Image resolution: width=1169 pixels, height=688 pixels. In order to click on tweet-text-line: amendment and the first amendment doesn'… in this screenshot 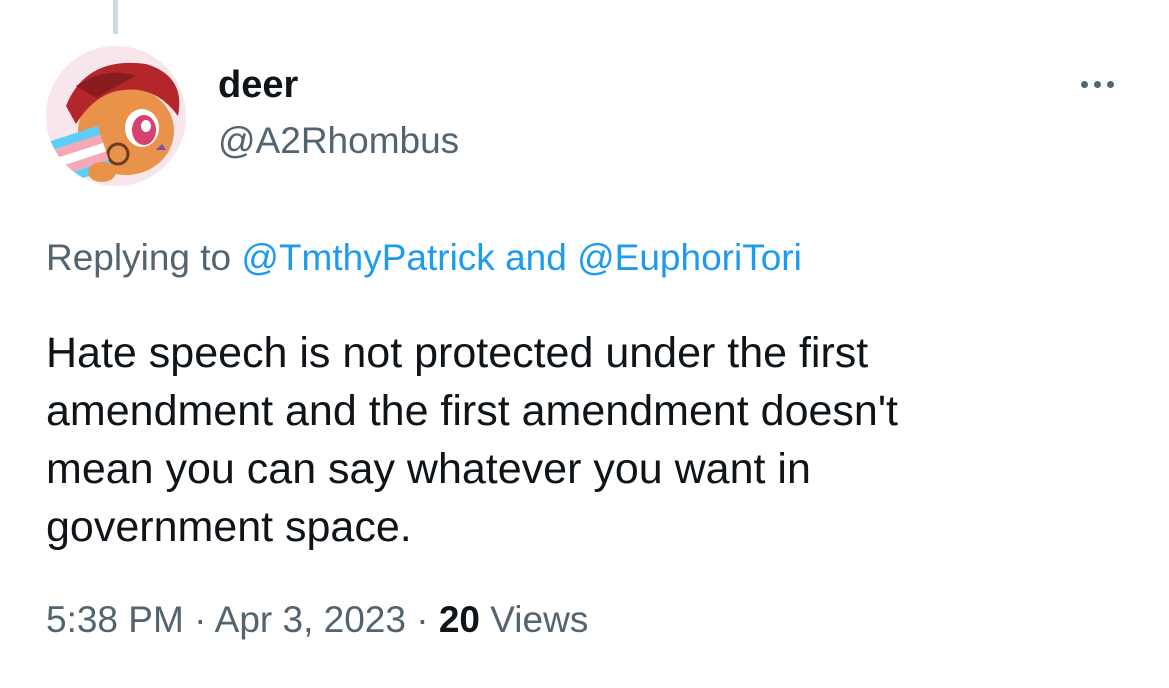, I will do `click(472, 411)`.